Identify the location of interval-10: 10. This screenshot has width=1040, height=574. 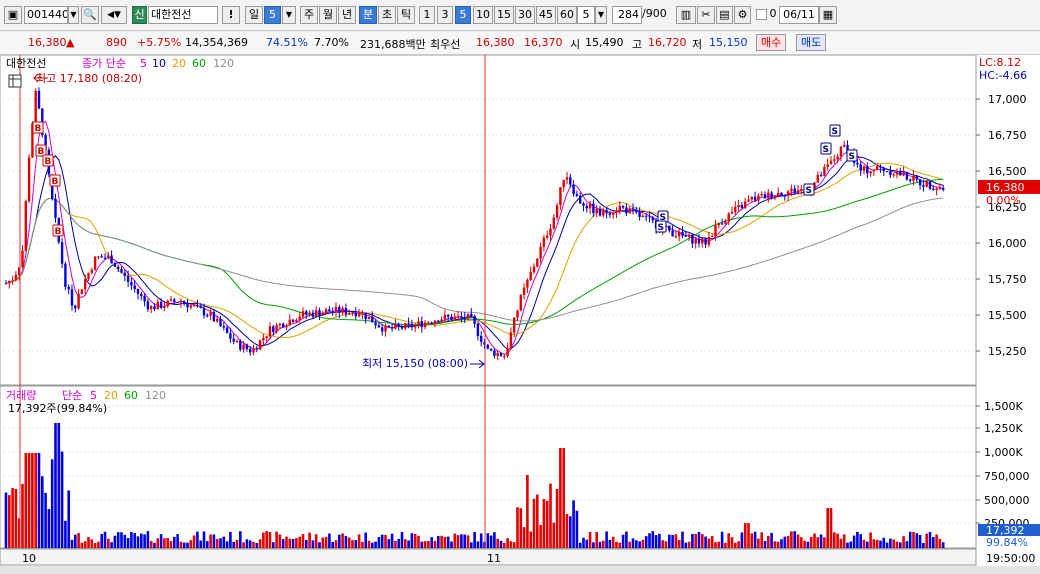
(483, 15).